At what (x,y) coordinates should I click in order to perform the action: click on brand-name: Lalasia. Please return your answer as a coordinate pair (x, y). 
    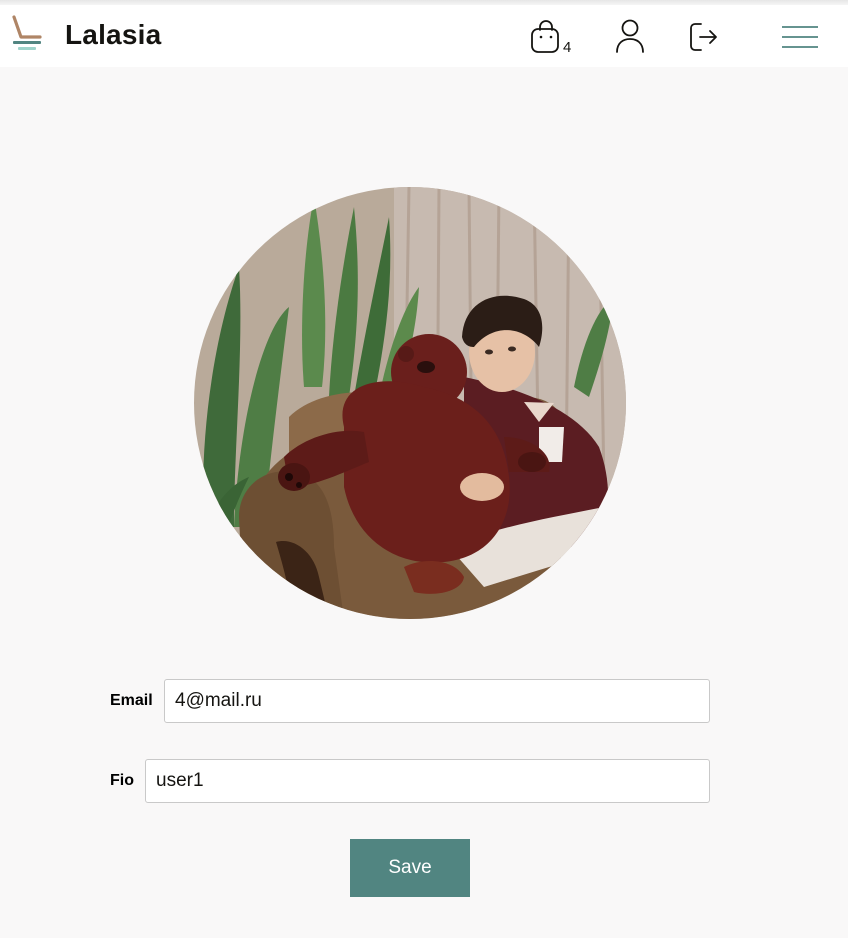
    Looking at the image, I should click on (113, 35).